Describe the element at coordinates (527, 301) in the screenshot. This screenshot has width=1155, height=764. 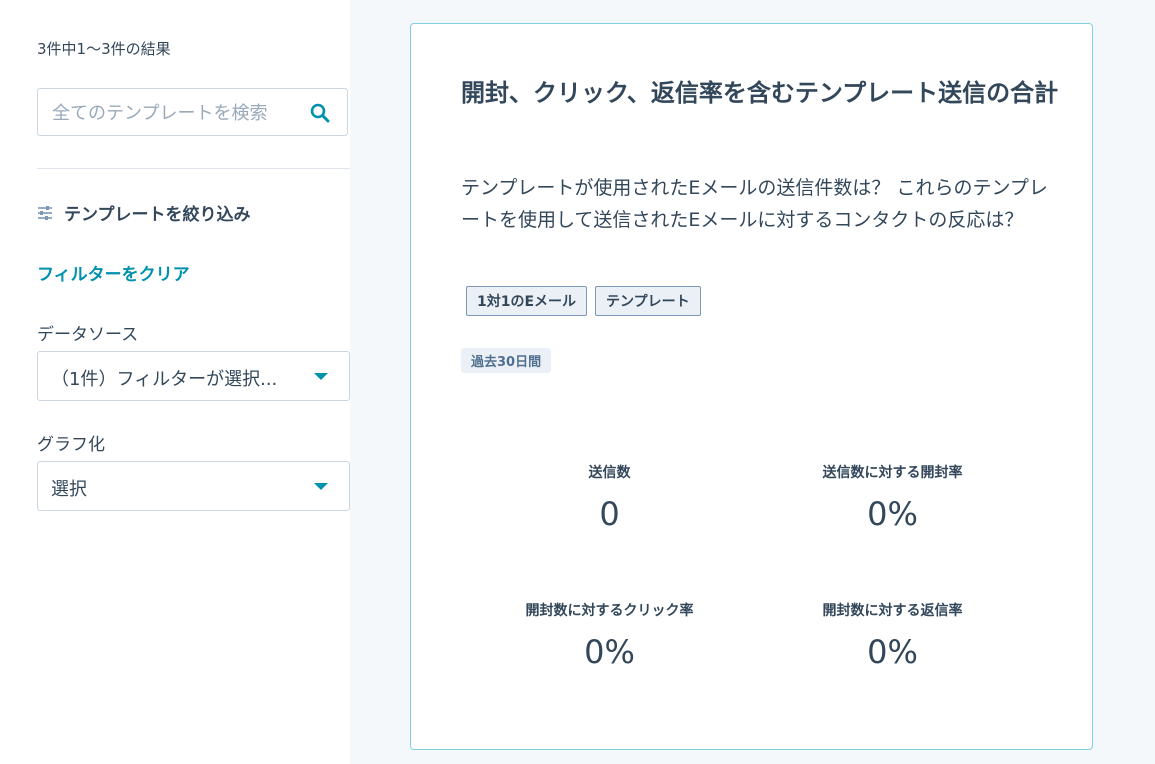
I see `tag: 1対1のEメール` at that location.